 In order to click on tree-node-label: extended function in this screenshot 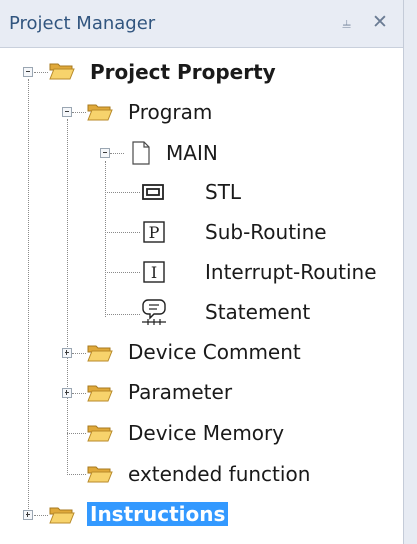, I will do `click(219, 474)`.